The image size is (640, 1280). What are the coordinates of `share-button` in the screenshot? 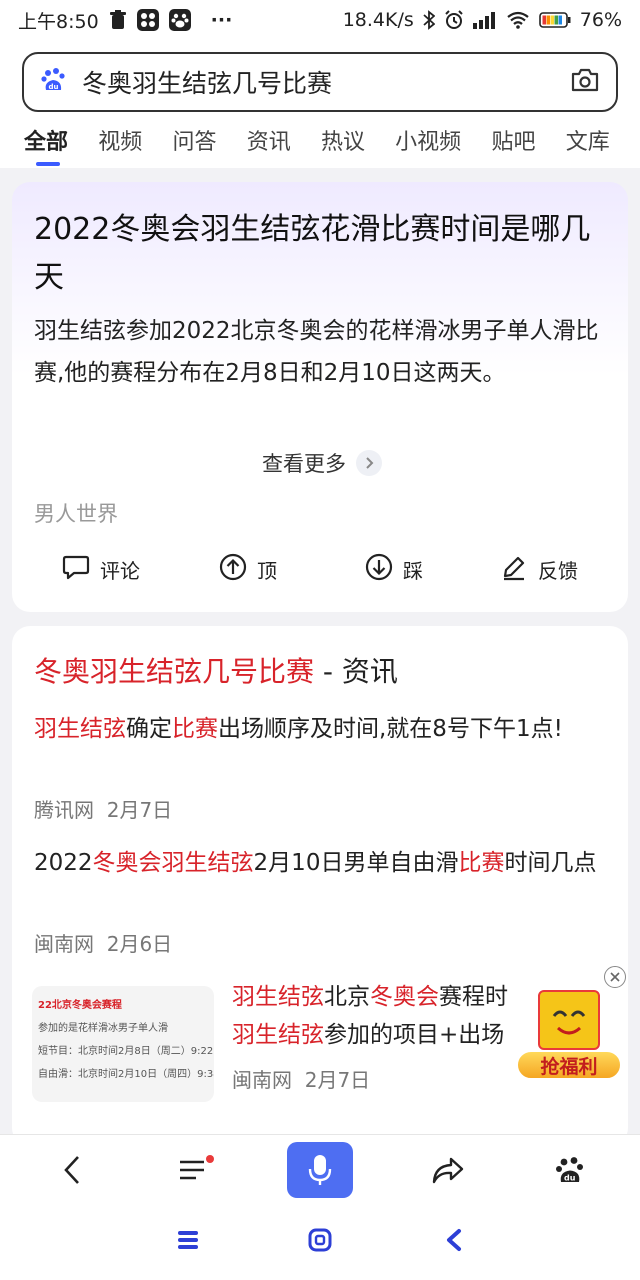 It's located at (448, 1170).